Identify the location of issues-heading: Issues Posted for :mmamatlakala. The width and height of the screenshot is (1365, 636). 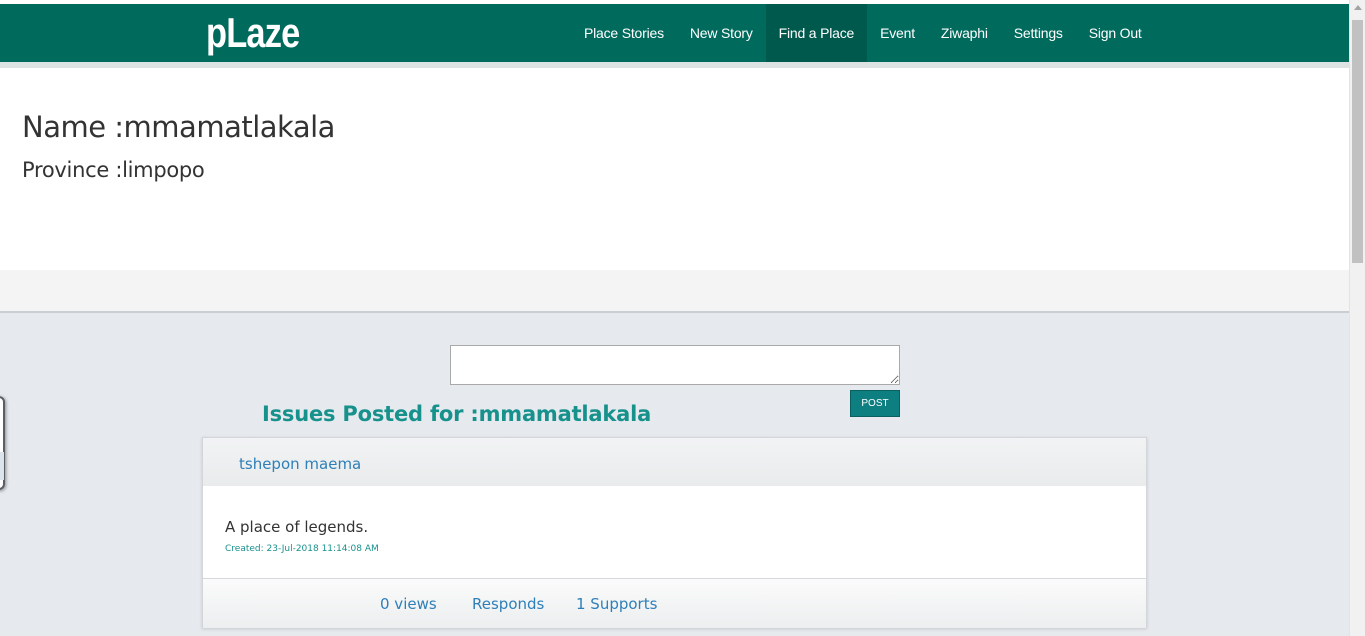
(457, 414).